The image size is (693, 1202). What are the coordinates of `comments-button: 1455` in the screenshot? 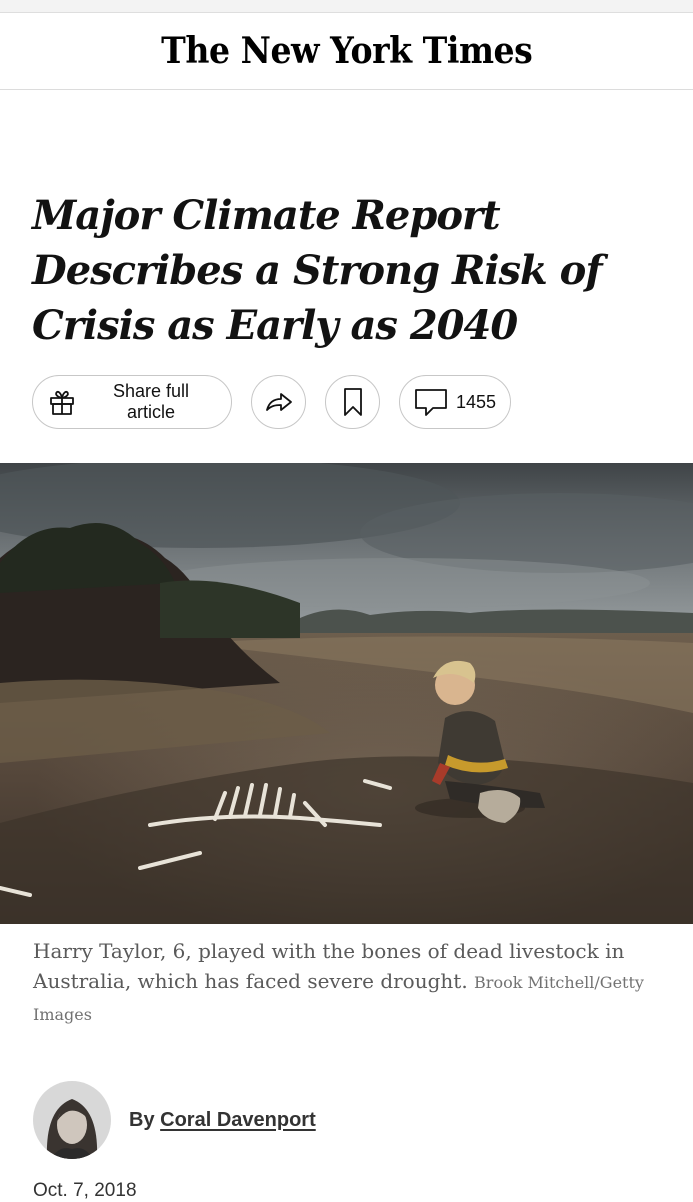 It's located at (455, 402).